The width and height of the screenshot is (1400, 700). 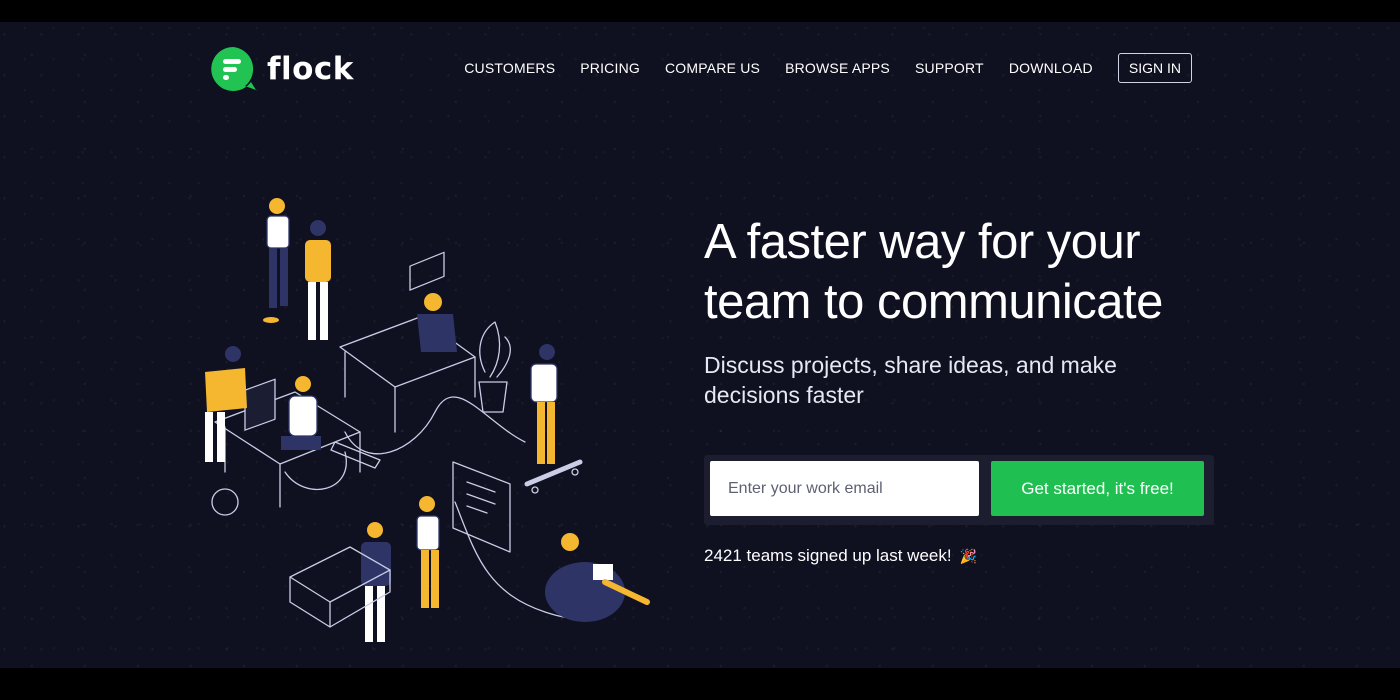 I want to click on hero-title-line2: team to communicate, so click(x=933, y=302).